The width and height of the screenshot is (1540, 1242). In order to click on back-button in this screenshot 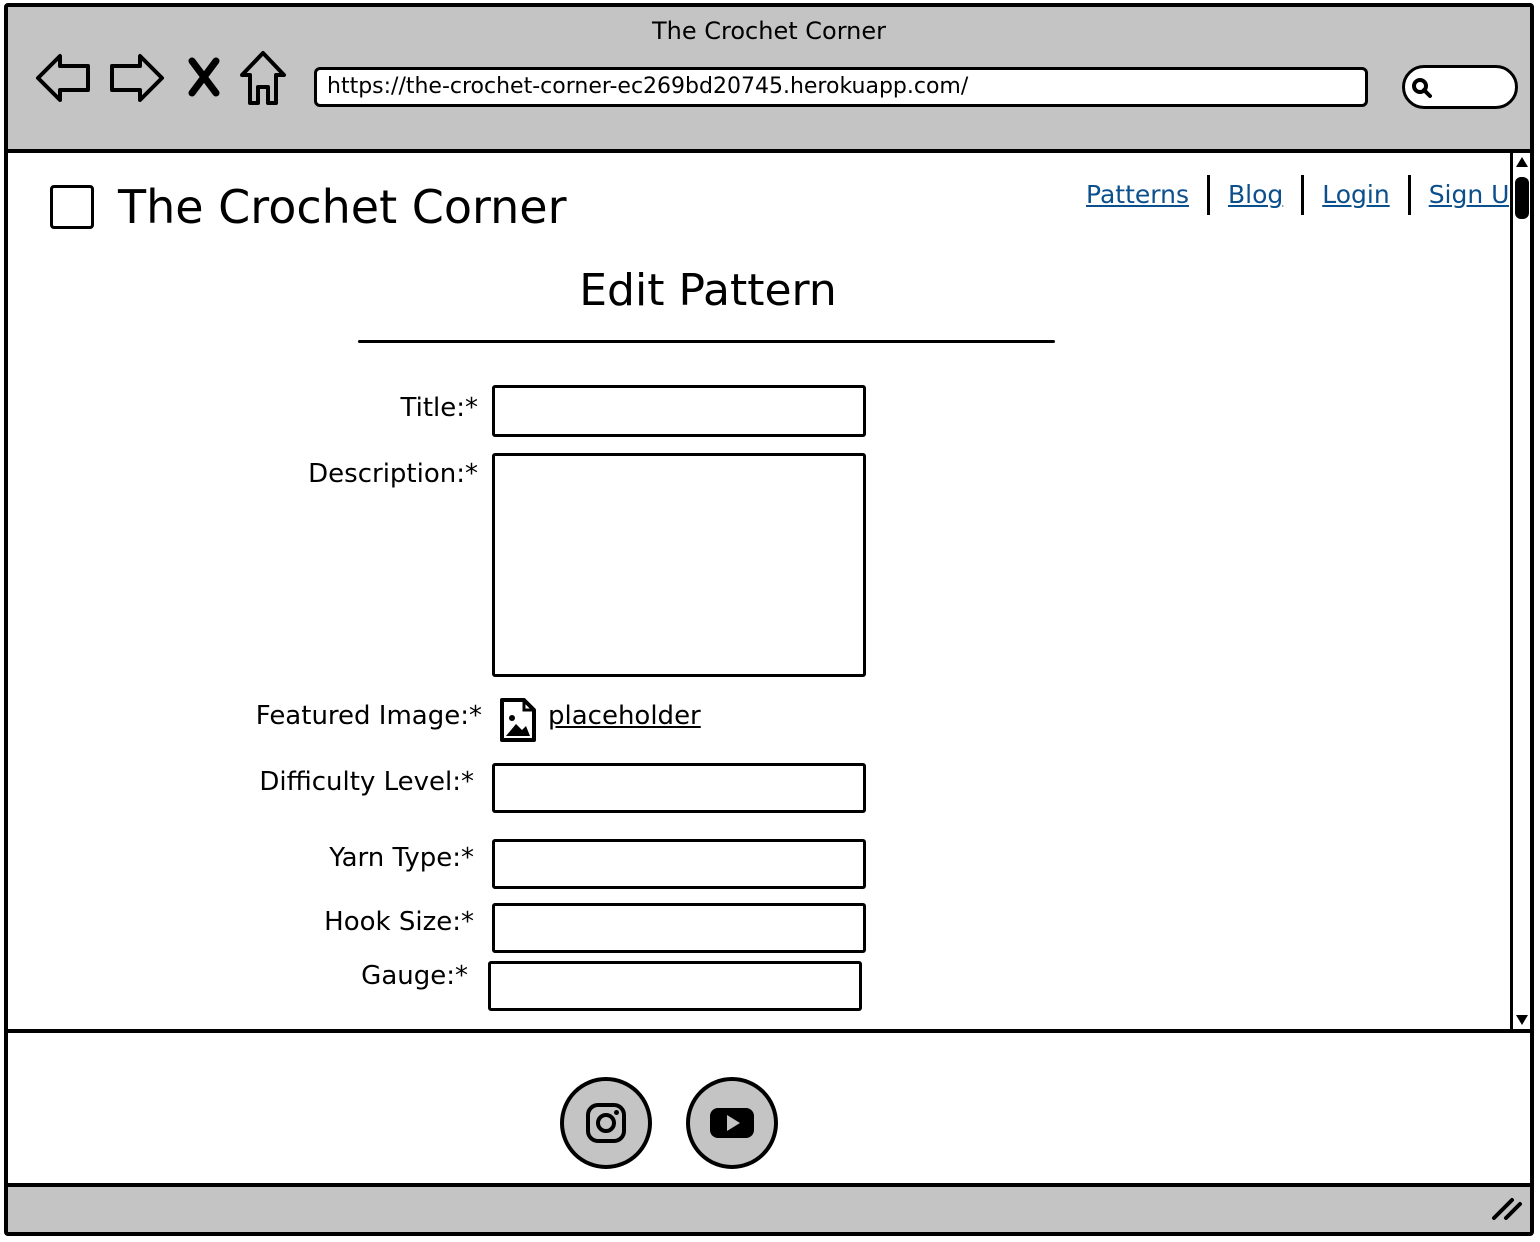, I will do `click(63, 78)`.